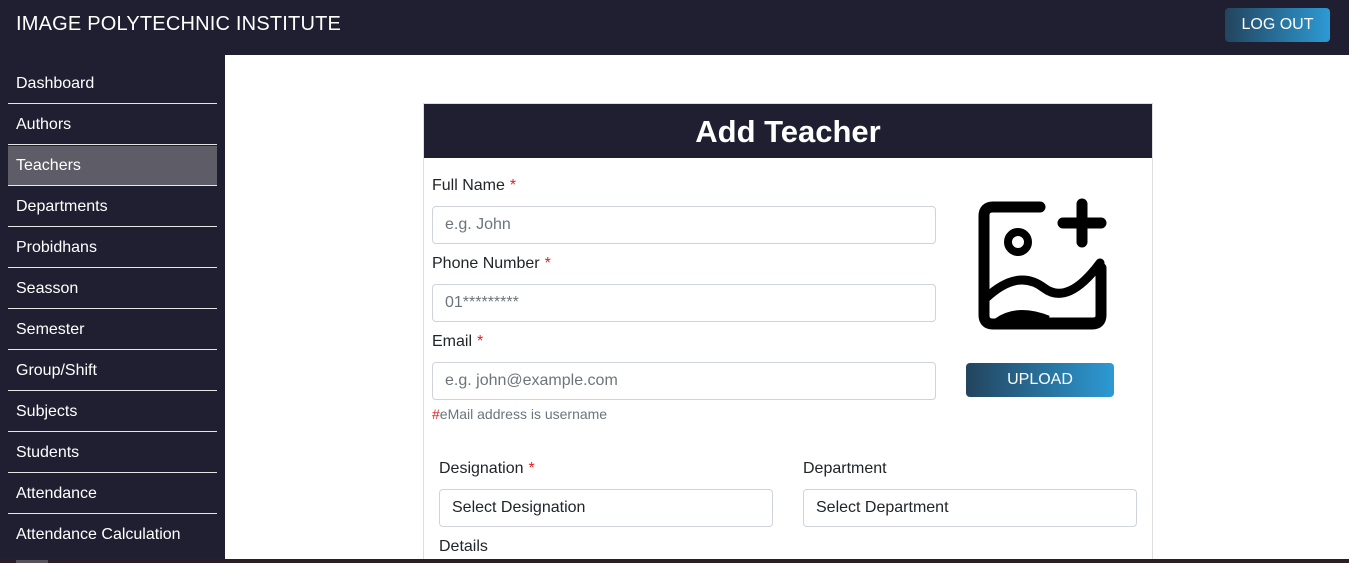 The width and height of the screenshot is (1349, 563). Describe the element at coordinates (463, 546) in the screenshot. I see `details-label: Details` at that location.